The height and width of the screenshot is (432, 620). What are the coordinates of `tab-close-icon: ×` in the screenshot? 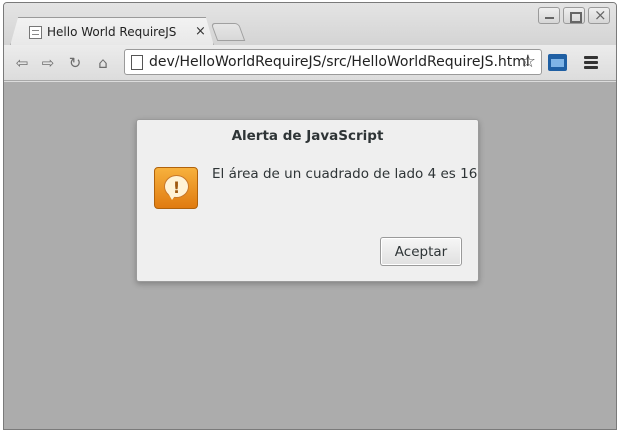 It's located at (200, 31).